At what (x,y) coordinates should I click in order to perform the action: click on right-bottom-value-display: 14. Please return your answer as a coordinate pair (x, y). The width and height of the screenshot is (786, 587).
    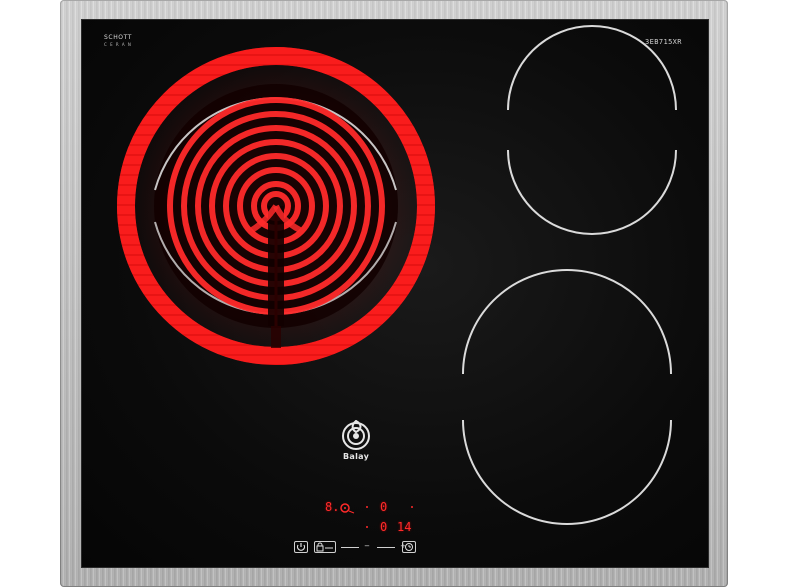
    Looking at the image, I should click on (404, 527).